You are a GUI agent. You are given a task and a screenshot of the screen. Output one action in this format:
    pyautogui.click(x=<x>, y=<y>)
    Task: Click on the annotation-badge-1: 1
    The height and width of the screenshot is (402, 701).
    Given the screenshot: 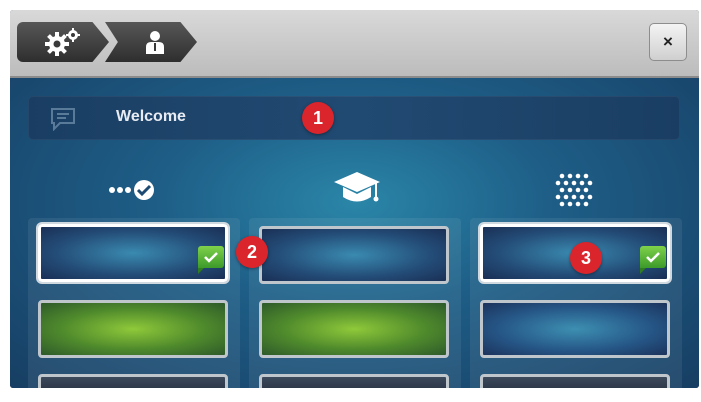 What is the action you would take?
    pyautogui.click(x=318, y=118)
    